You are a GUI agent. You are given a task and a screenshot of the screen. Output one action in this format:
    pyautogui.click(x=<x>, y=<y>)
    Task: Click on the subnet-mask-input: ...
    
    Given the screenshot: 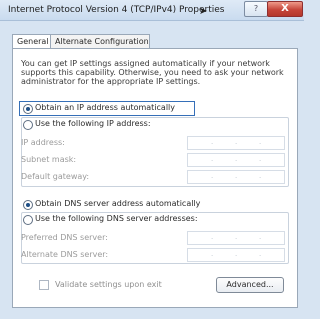 What is the action you would take?
    pyautogui.click(x=236, y=160)
    